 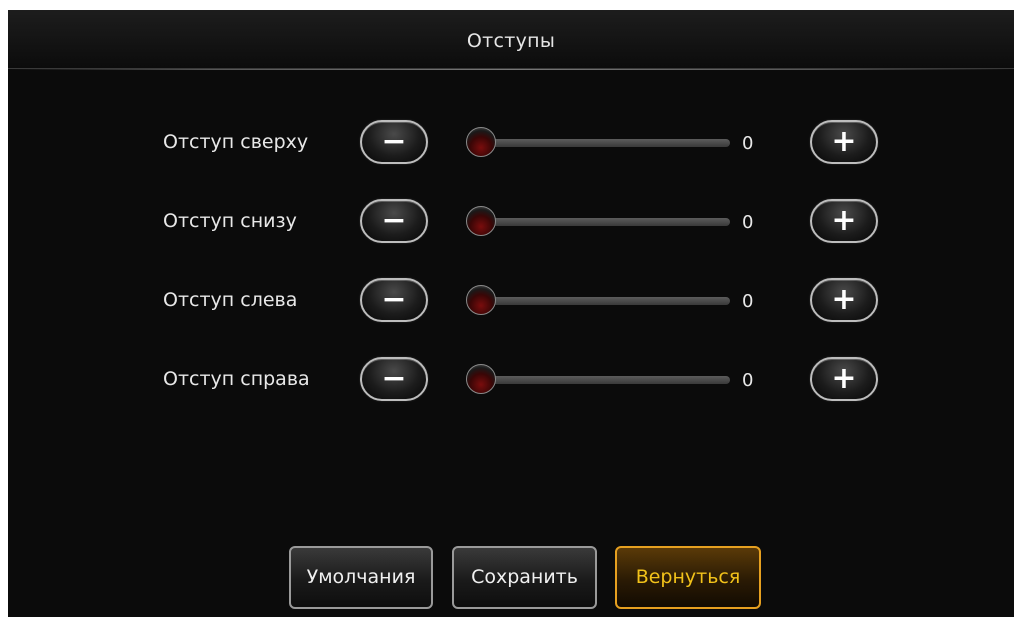 What do you see at coordinates (361, 577) in the screenshot?
I see `defaults-button: Умолчания` at bounding box center [361, 577].